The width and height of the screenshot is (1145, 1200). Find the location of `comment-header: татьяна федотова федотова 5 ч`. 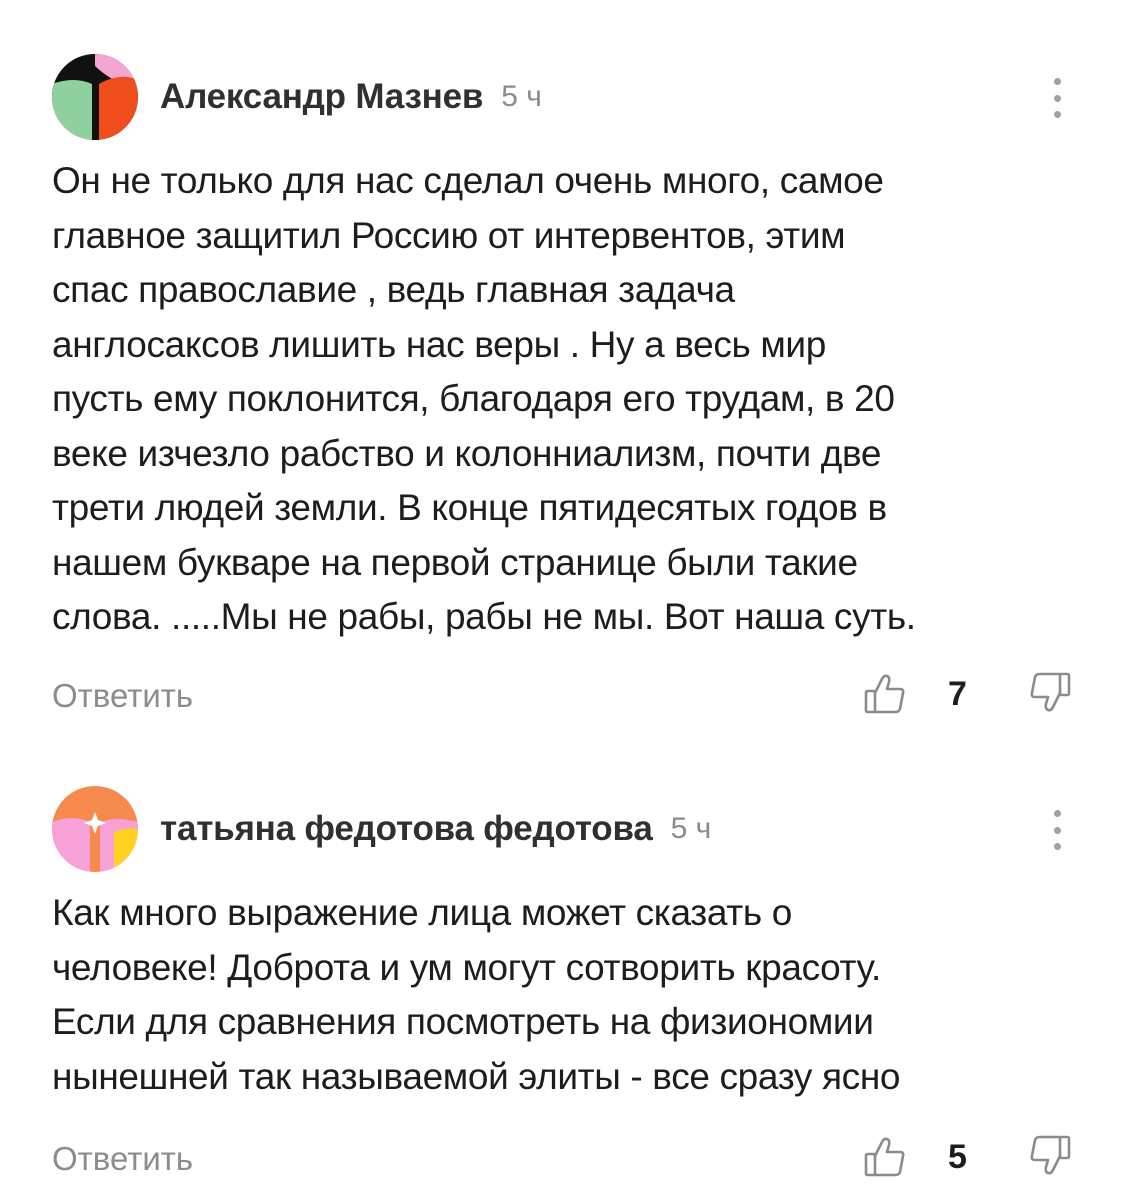

comment-header: татьяна федотова федотова 5 ч is located at coordinates (567, 829).